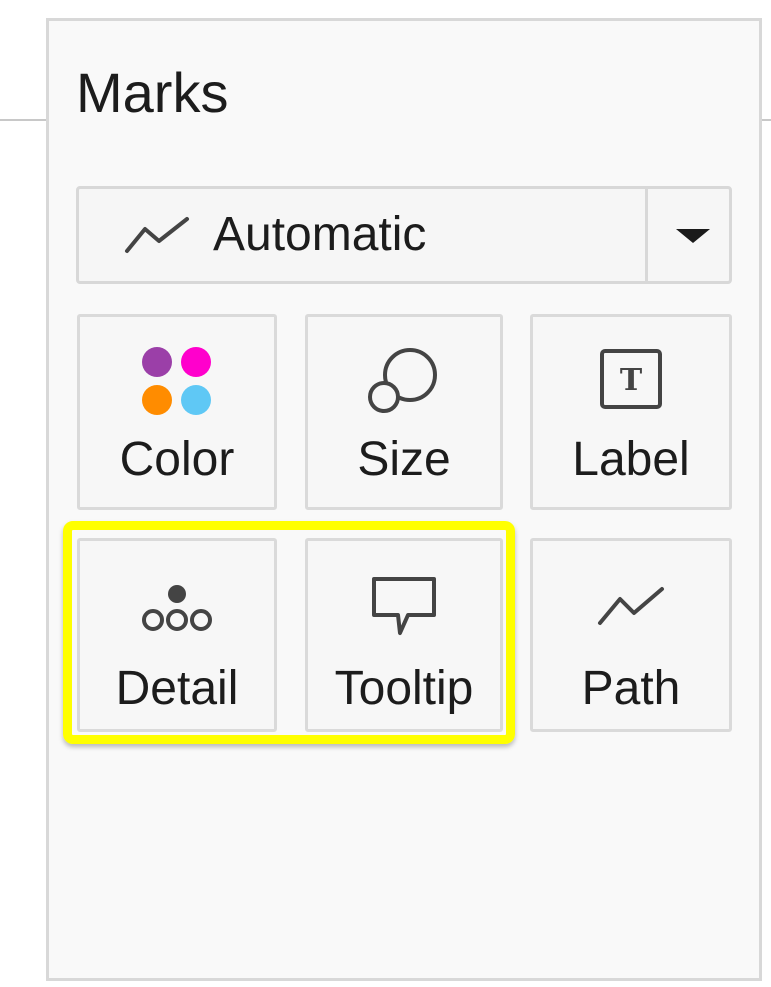  I want to click on mark-type-value: Automatic, so click(320, 234).